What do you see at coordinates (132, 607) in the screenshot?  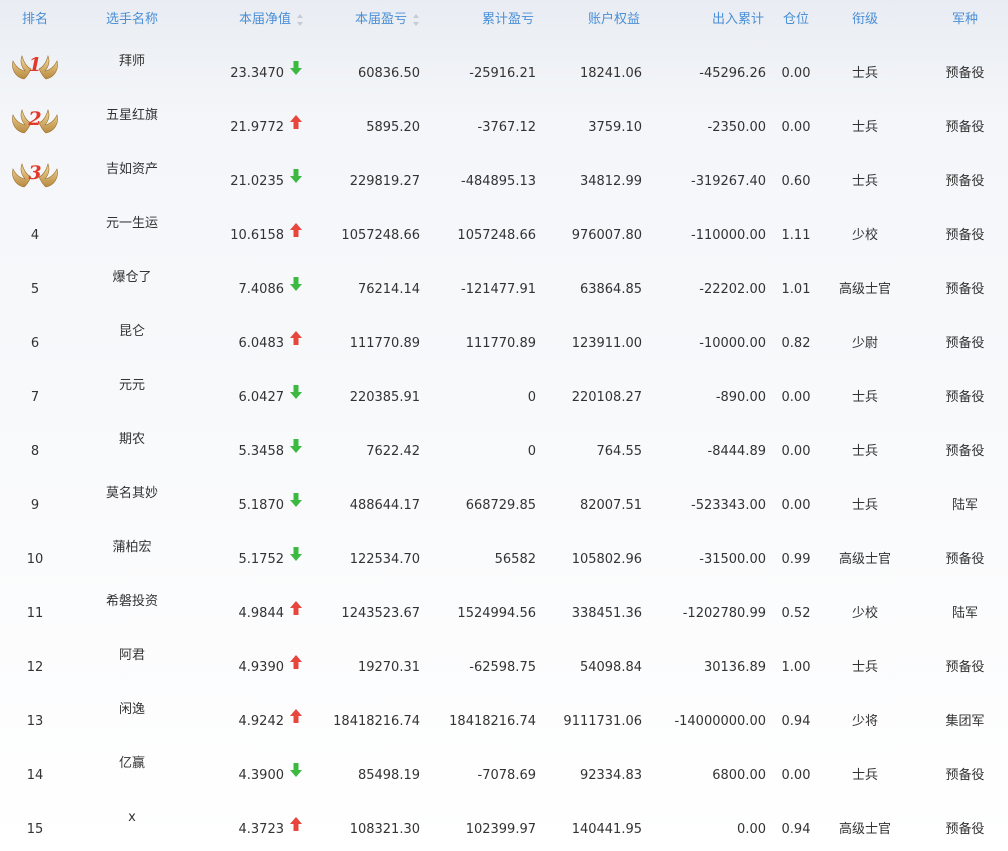 I see `player-name: 希磐投资` at bounding box center [132, 607].